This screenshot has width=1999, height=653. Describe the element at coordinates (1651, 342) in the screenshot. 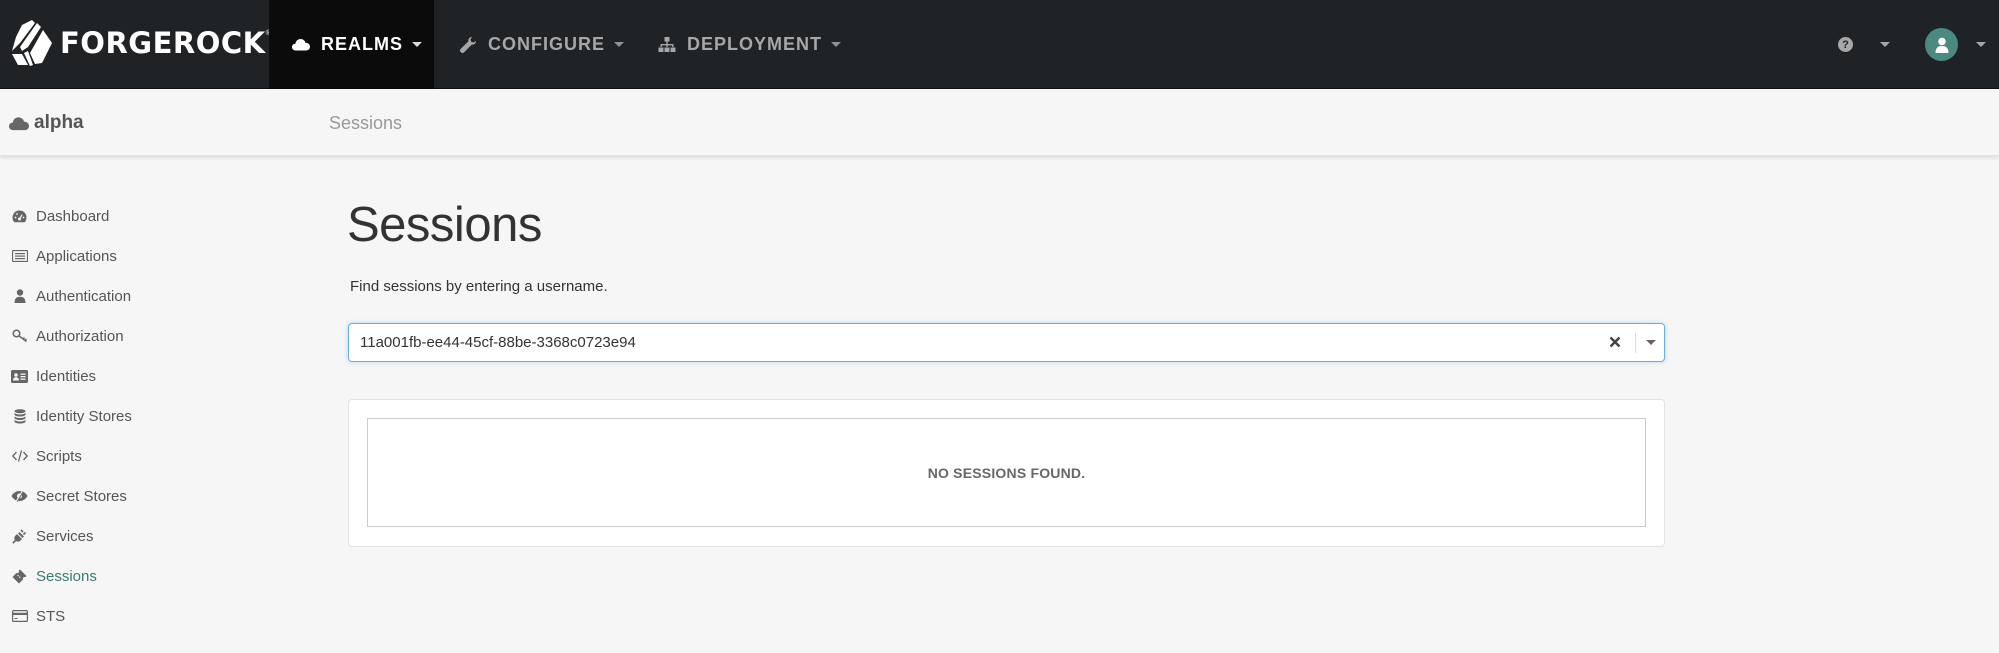

I see `dropdown-toggle-icon` at that location.